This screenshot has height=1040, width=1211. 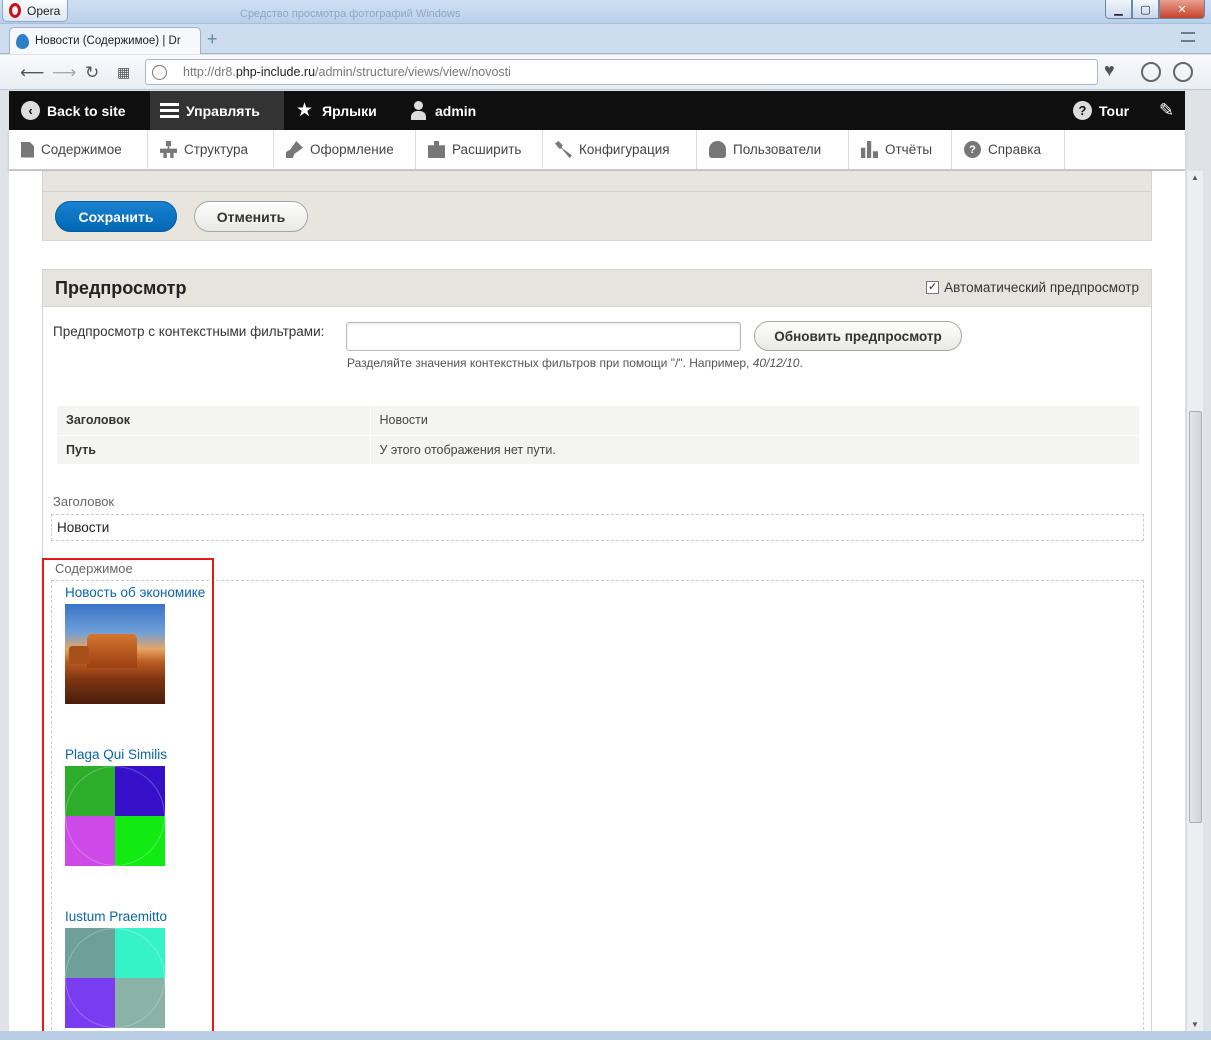 What do you see at coordinates (1082, 110) in the screenshot?
I see `question-icon: ?` at bounding box center [1082, 110].